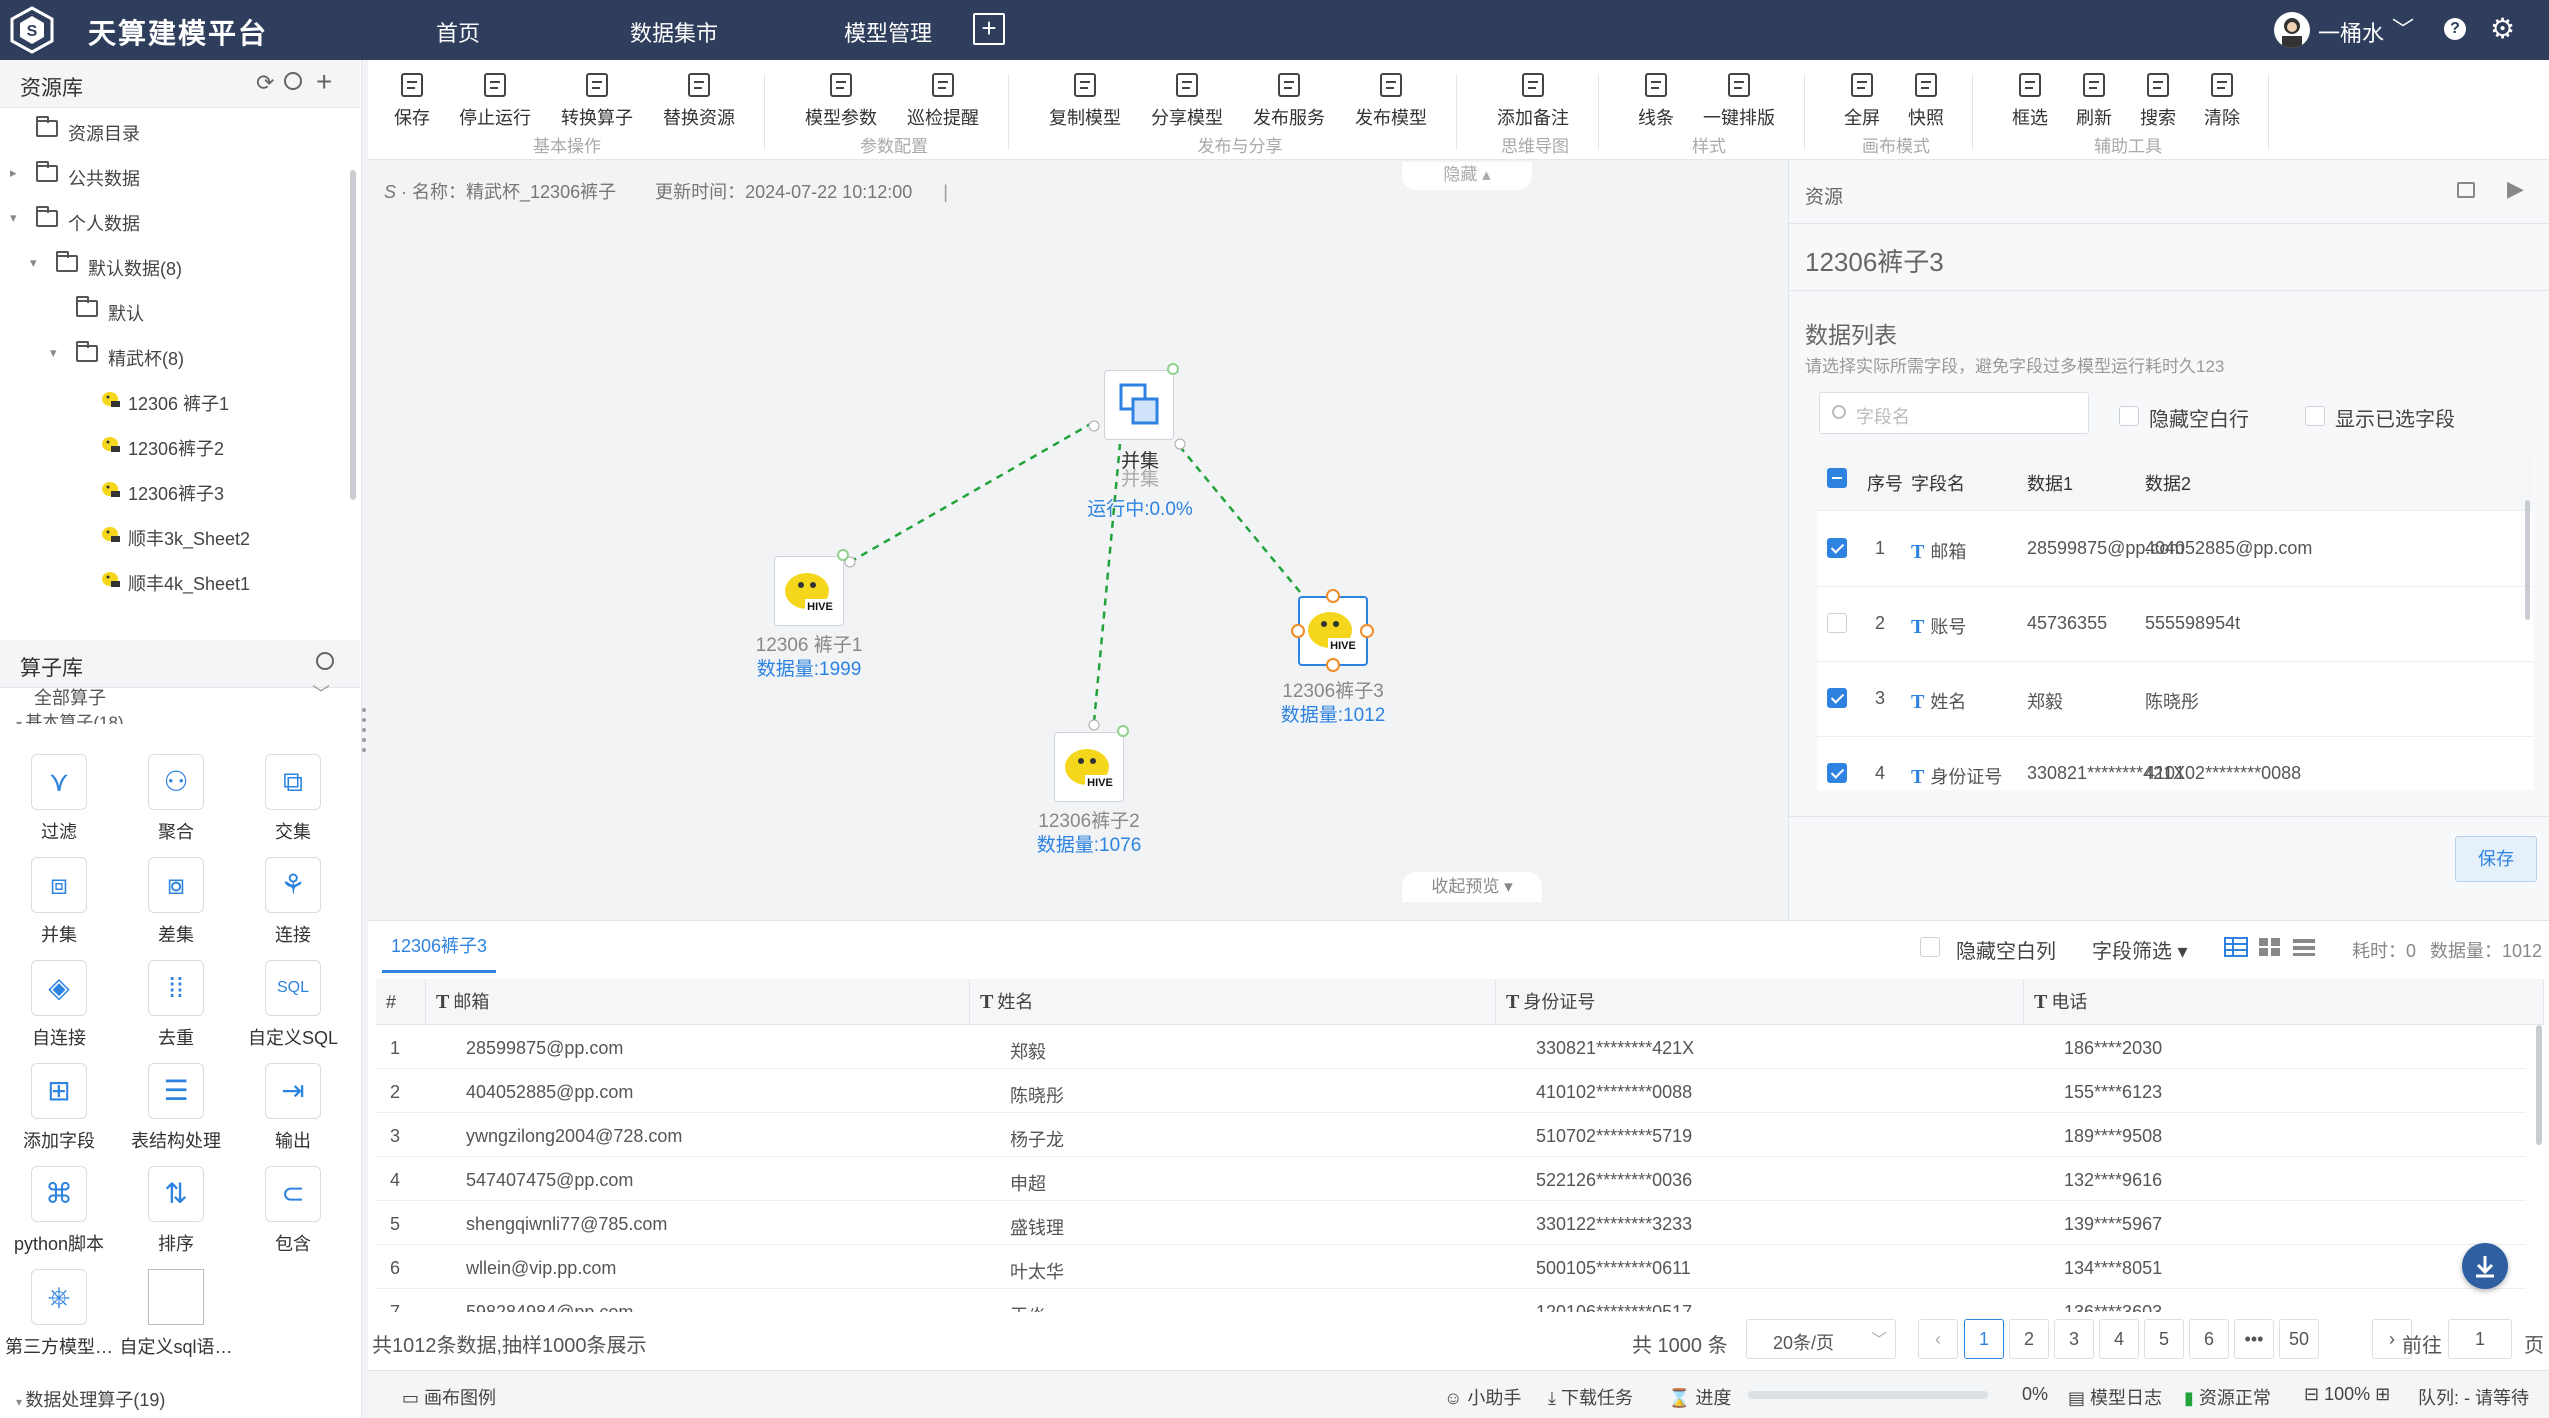 The image size is (2549, 1418). What do you see at coordinates (1533, 100) in the screenshot?
I see `toolbar-button: 添加备注` at bounding box center [1533, 100].